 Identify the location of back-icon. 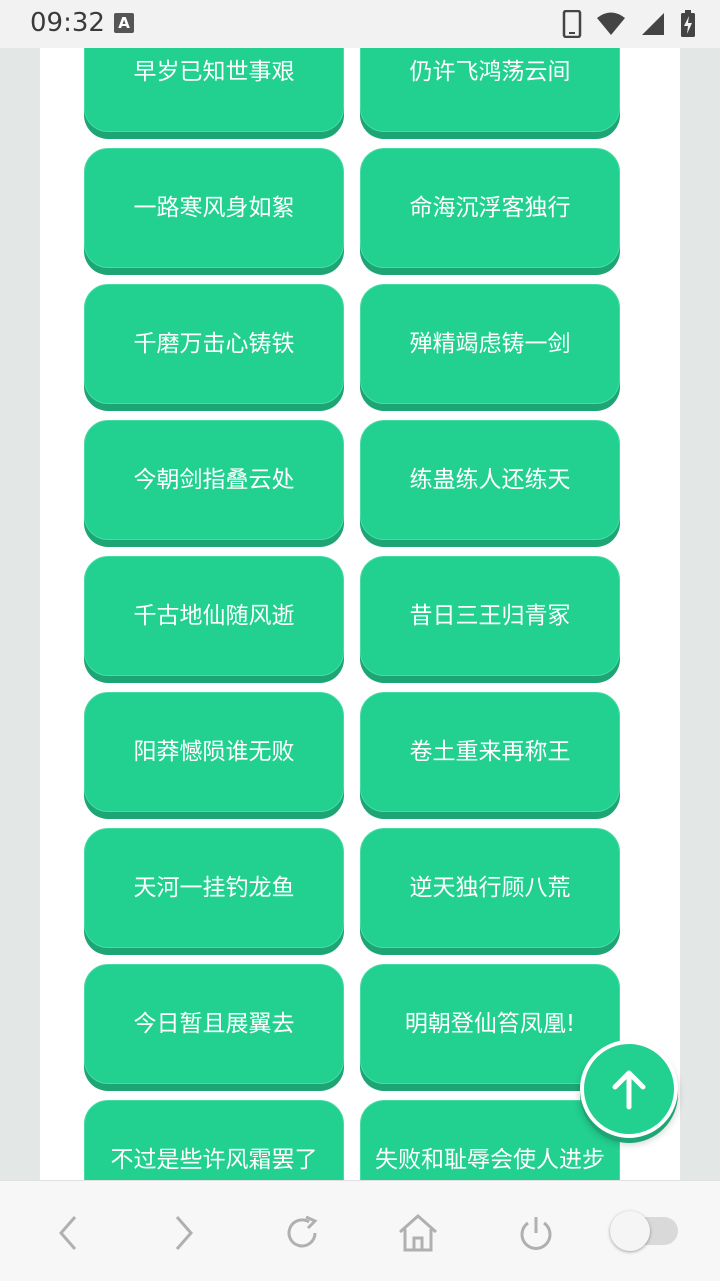
(68, 1233).